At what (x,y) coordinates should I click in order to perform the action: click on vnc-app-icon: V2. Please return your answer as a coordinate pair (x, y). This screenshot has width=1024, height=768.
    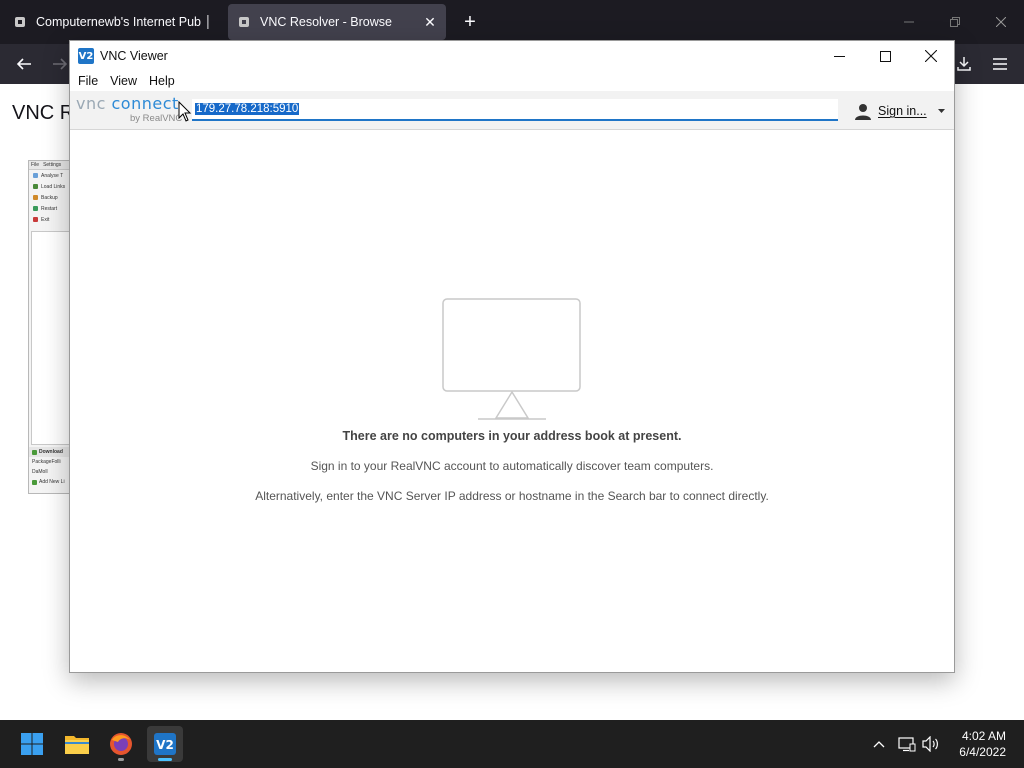
    Looking at the image, I should click on (86, 56).